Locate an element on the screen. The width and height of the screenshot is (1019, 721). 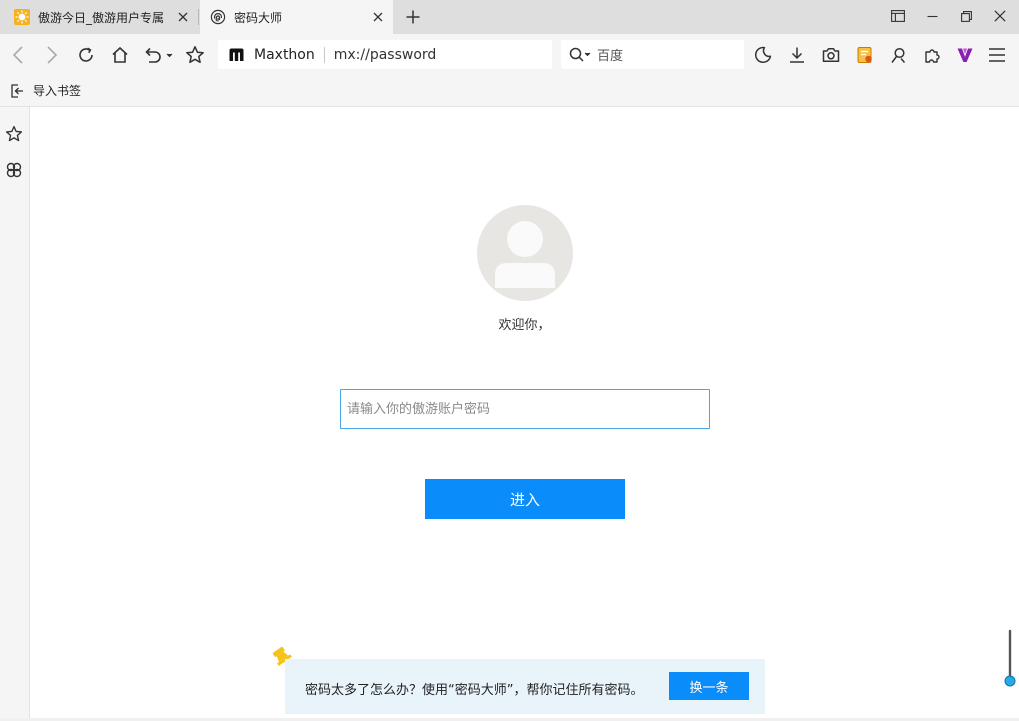
clover-icon is located at coordinates (14, 170).